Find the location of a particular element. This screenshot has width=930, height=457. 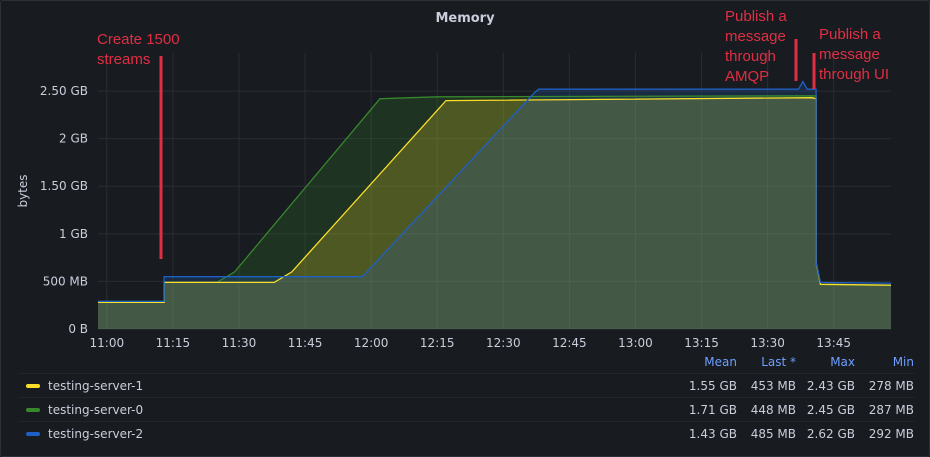

legend-max: 2.43 GB is located at coordinates (830, 385).